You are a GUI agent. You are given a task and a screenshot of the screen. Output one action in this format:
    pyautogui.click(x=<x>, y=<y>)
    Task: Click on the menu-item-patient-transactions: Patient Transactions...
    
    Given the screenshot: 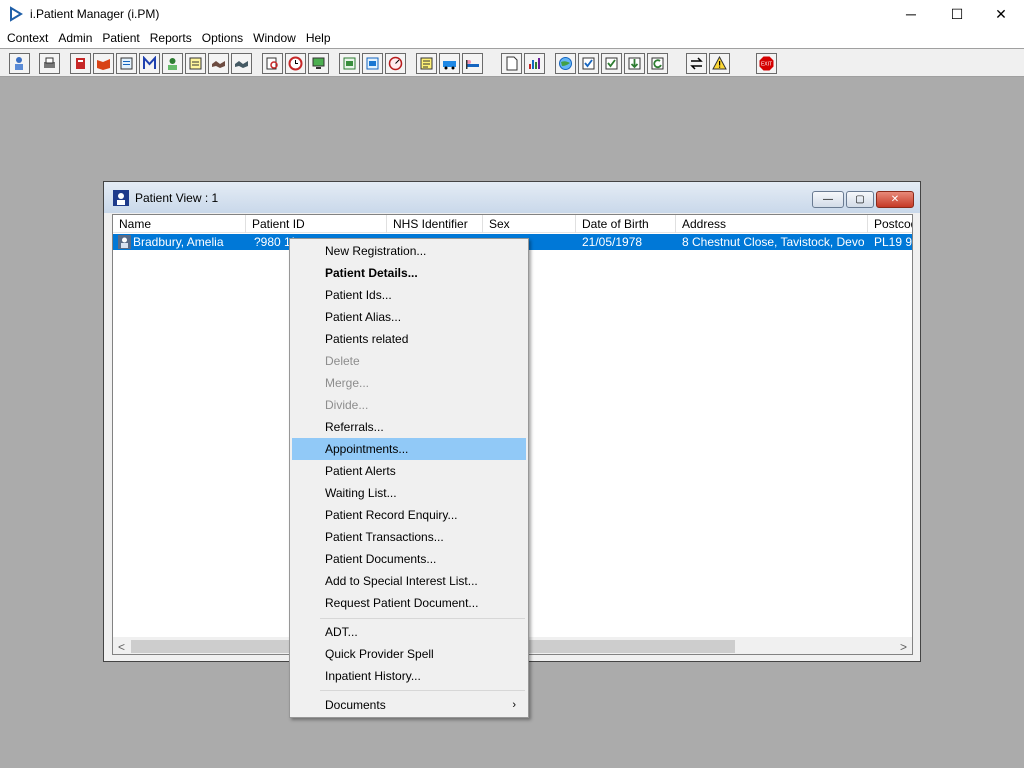 What is the action you would take?
    pyautogui.click(x=409, y=537)
    